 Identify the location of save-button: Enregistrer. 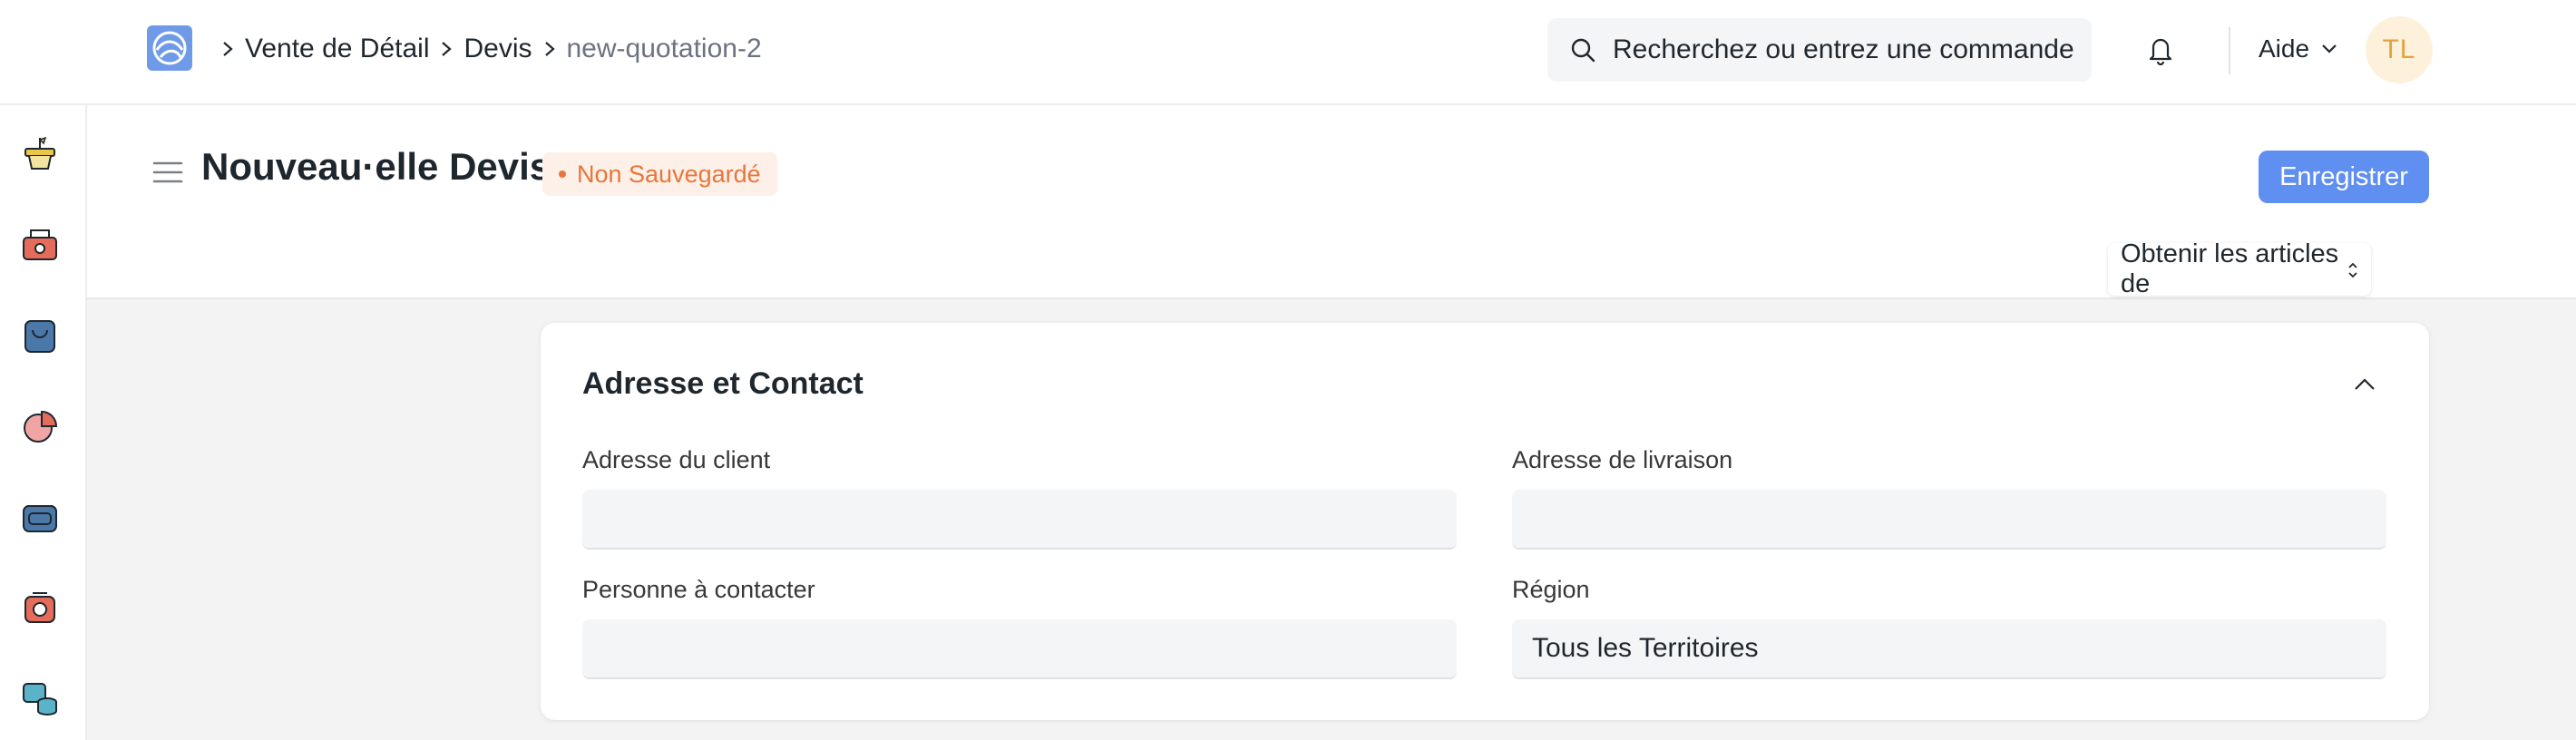
(2344, 177).